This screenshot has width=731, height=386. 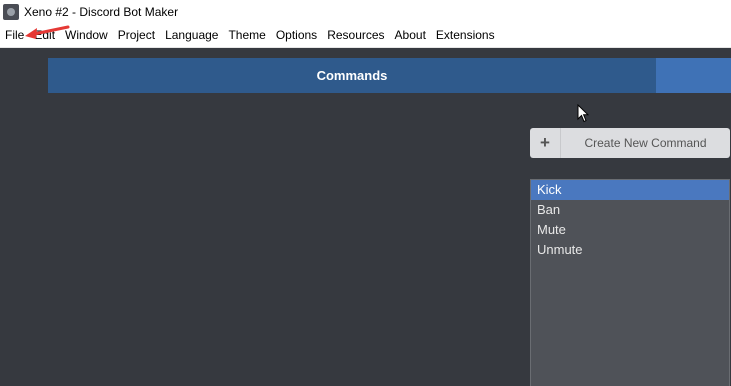 I want to click on window-title: Xeno #2 - Discord Bot Maker, so click(x=101, y=11).